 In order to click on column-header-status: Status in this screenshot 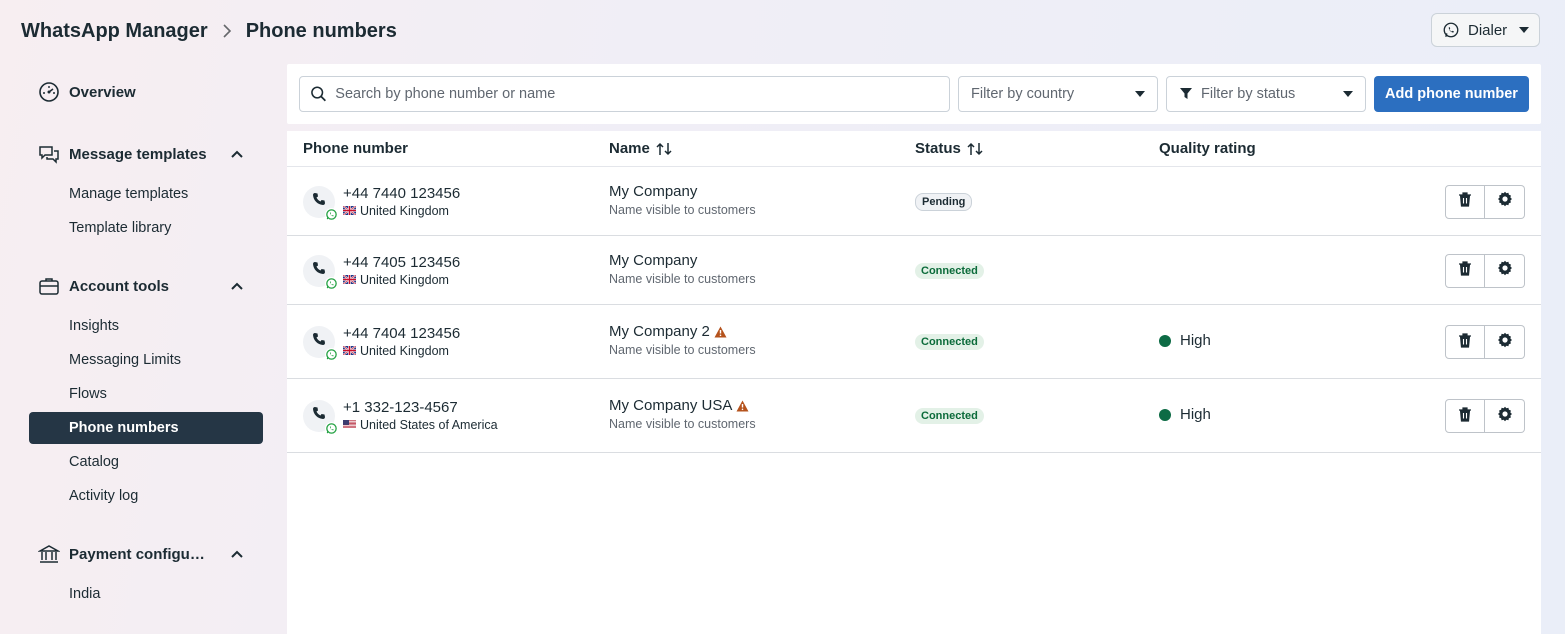, I will do `click(949, 148)`.